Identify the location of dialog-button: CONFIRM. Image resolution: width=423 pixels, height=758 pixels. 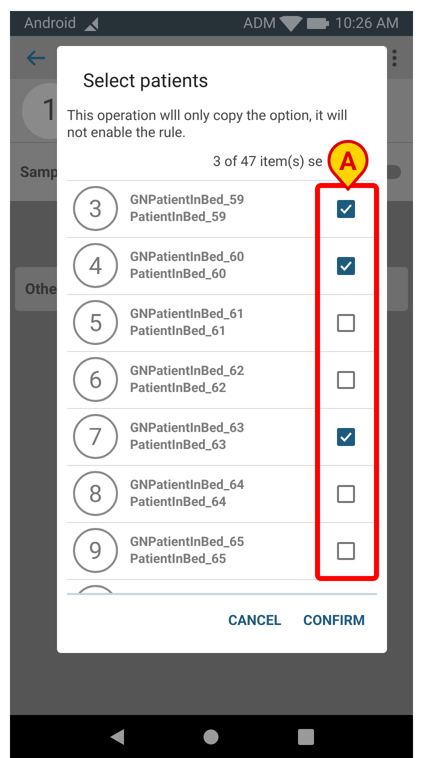
(334, 621).